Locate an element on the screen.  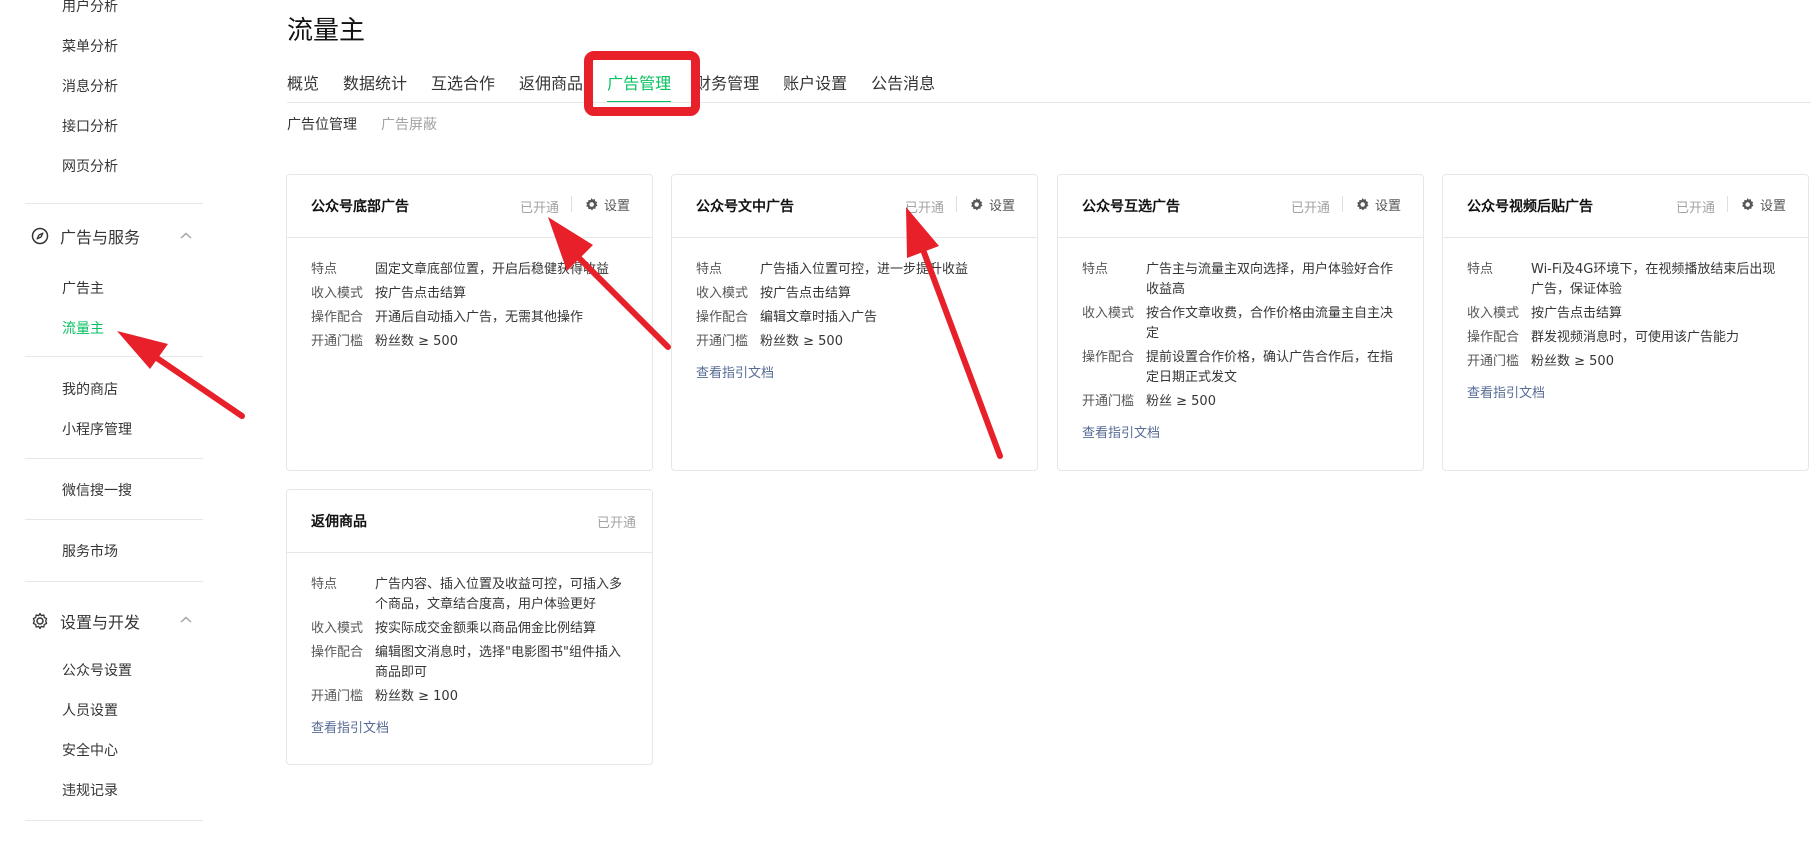
operation-value: 提前设置合作价格，确认广告合作后，在指定日期正式发文 is located at coordinates (1270, 367).